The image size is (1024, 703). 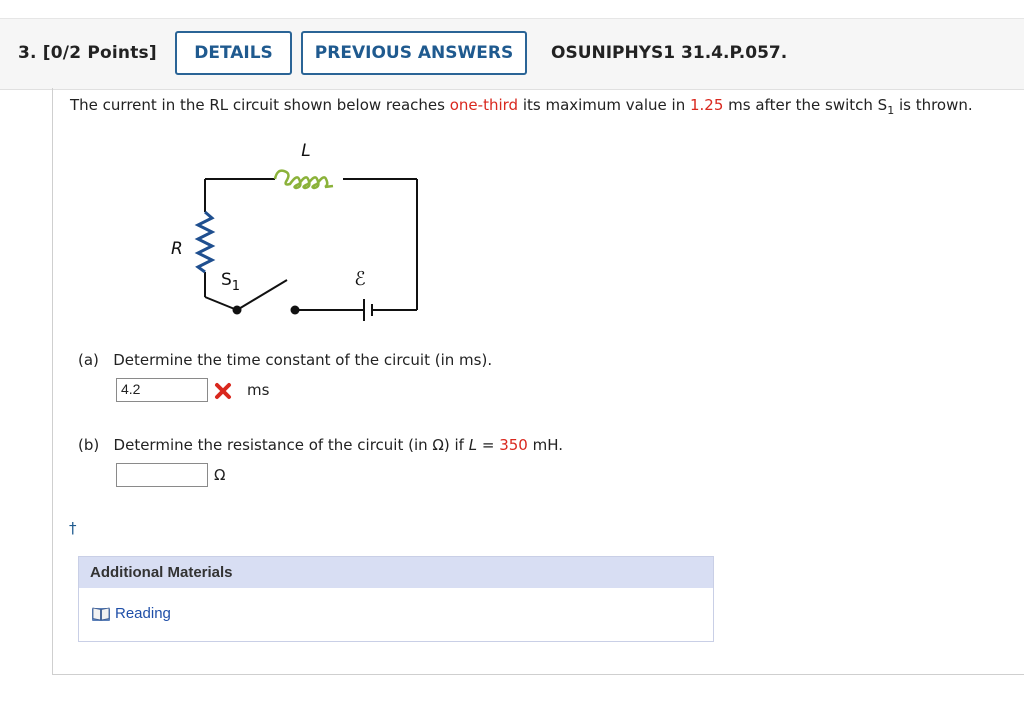 I want to click on switch-lever, so click(x=262, y=295).